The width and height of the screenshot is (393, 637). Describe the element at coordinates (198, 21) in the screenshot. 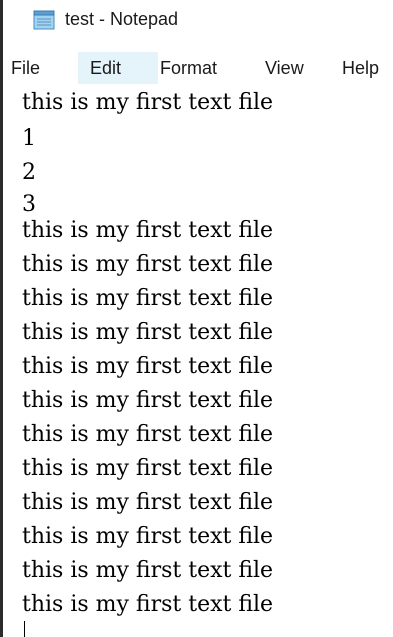

I see `title-bar: test - Notepad` at that location.